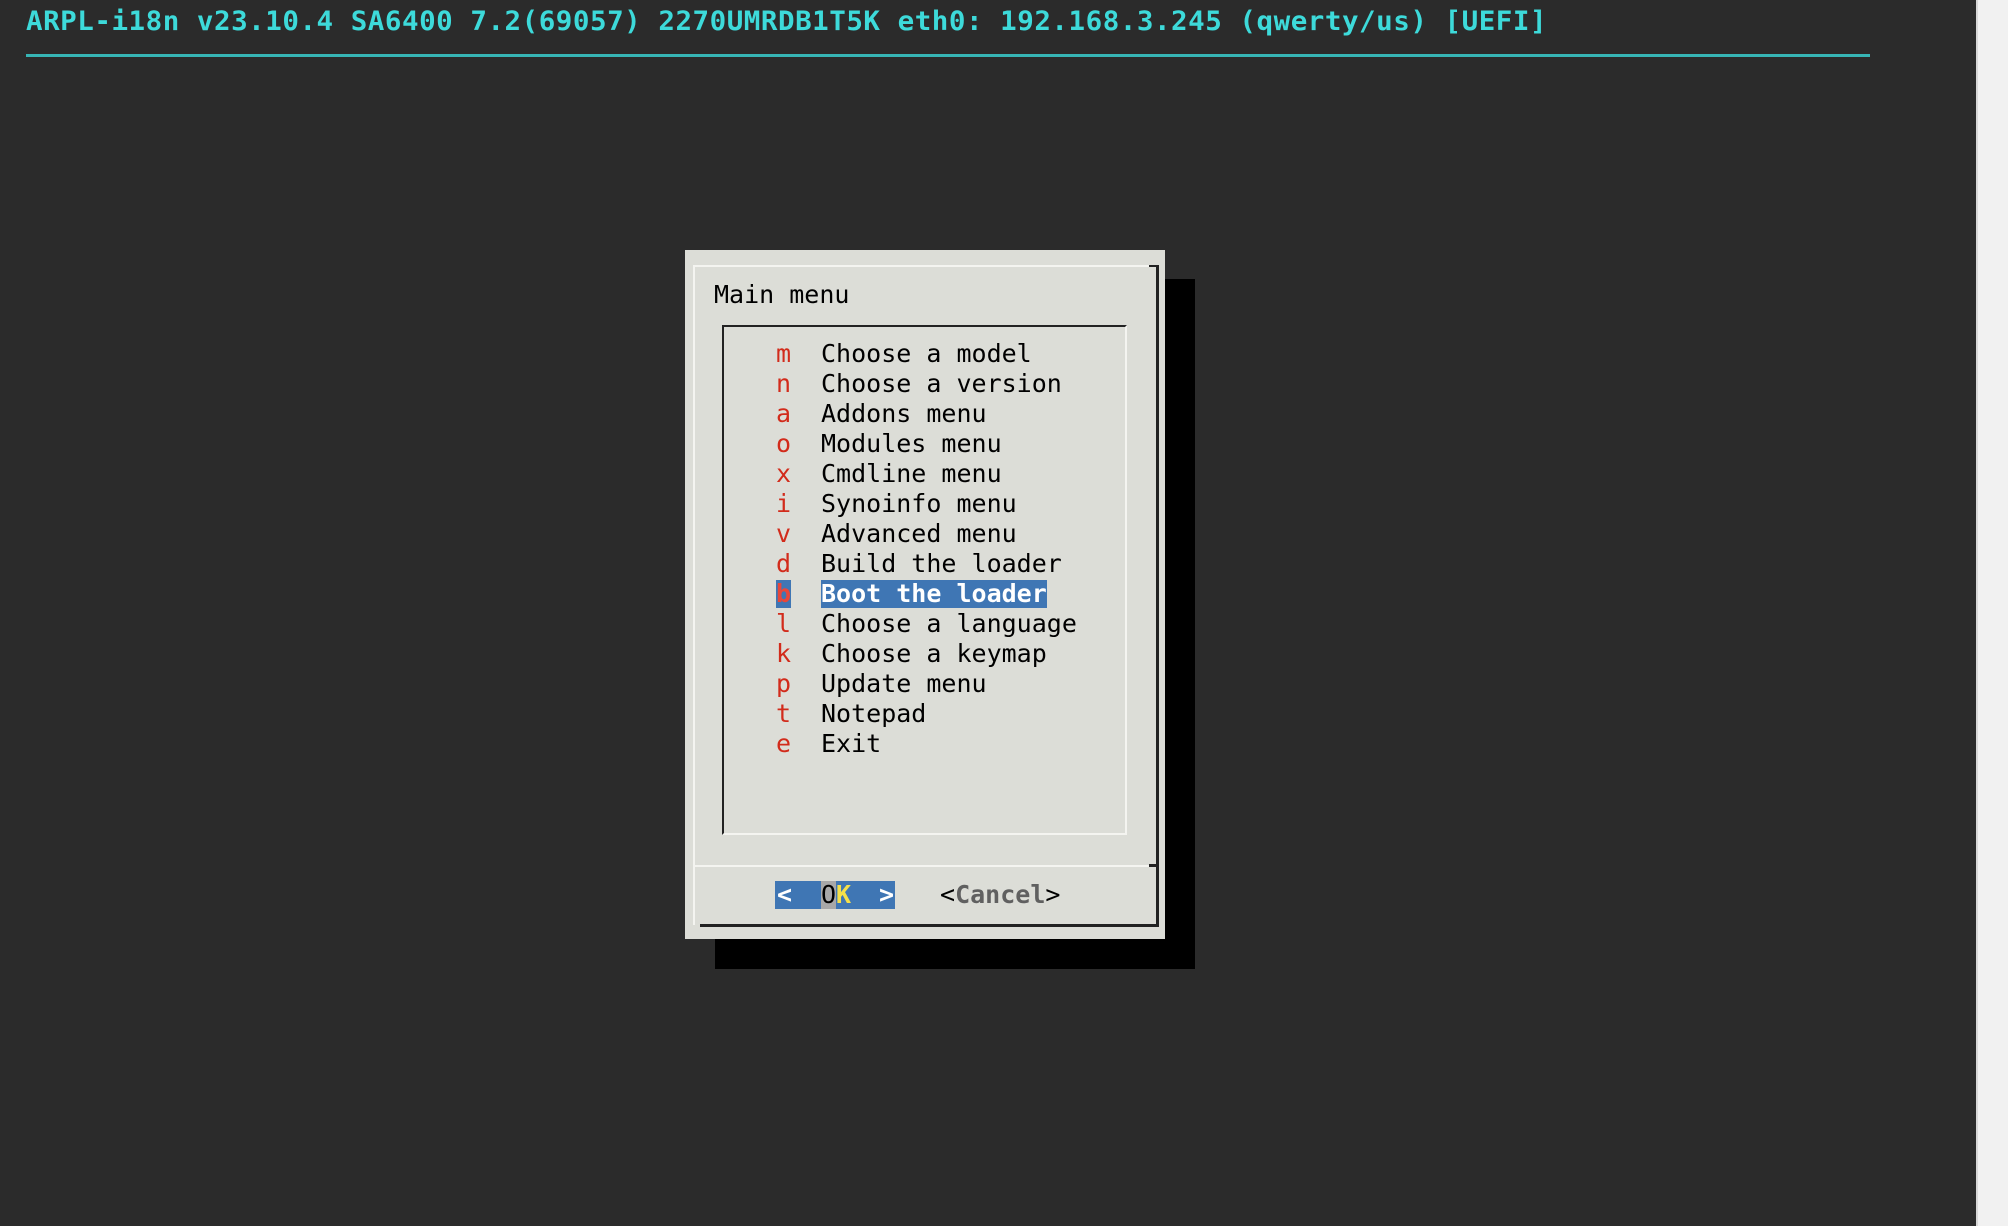 This screenshot has height=1226, width=2008. Describe the element at coordinates (904, 683) in the screenshot. I see `menu-item-label: Update menu` at that location.